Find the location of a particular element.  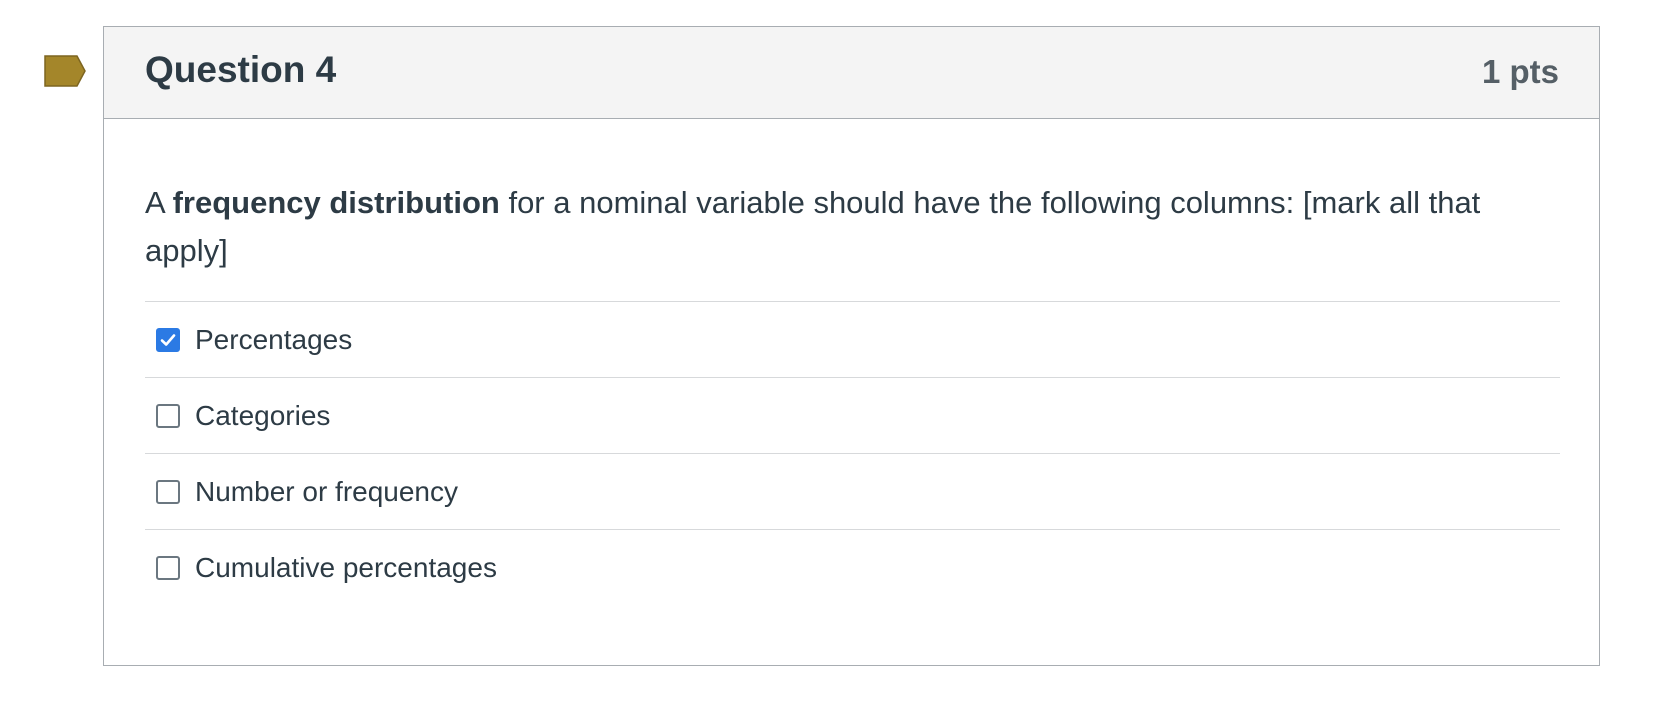

answer-label: Percentages is located at coordinates (274, 339).